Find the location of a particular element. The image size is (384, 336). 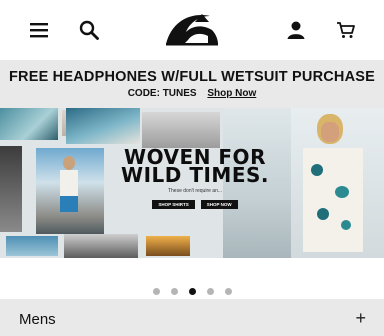

hero-cta-group: SHOP SHIRTS SHOP NOW is located at coordinates (195, 204).